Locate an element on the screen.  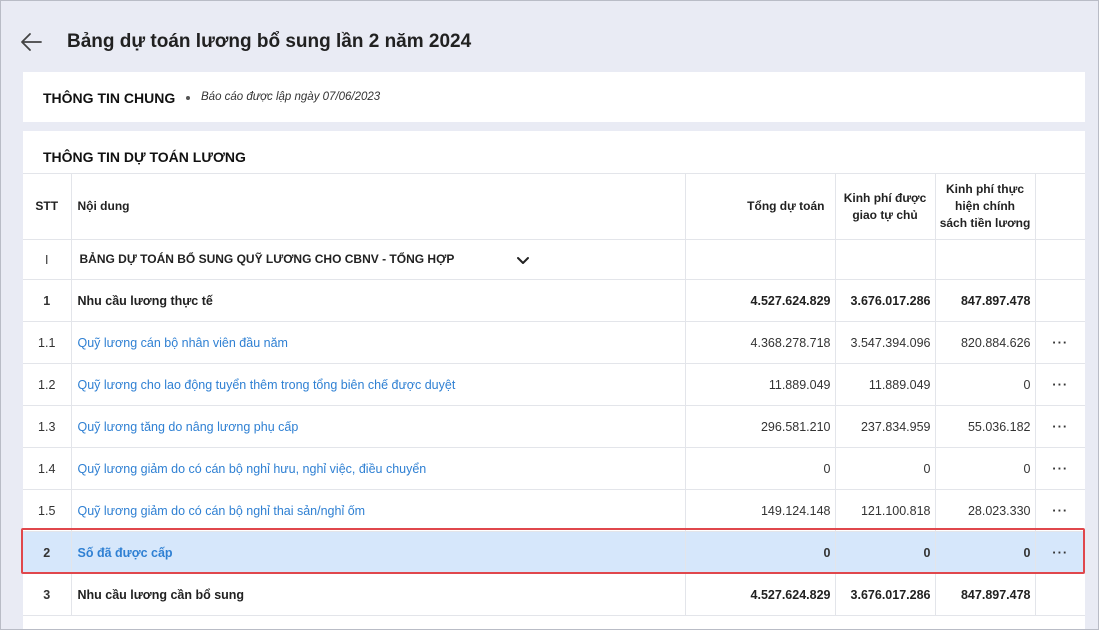
col-header-kp-policy: Kinh phí thực hiện chính sách tiền lương is located at coordinates (985, 206).